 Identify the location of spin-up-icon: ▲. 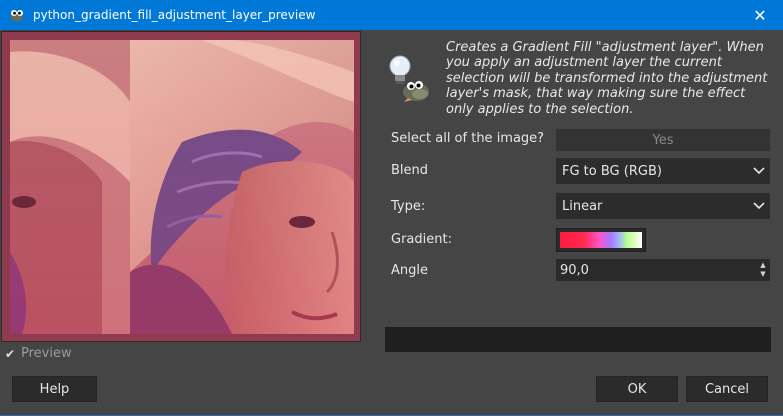
(762, 265).